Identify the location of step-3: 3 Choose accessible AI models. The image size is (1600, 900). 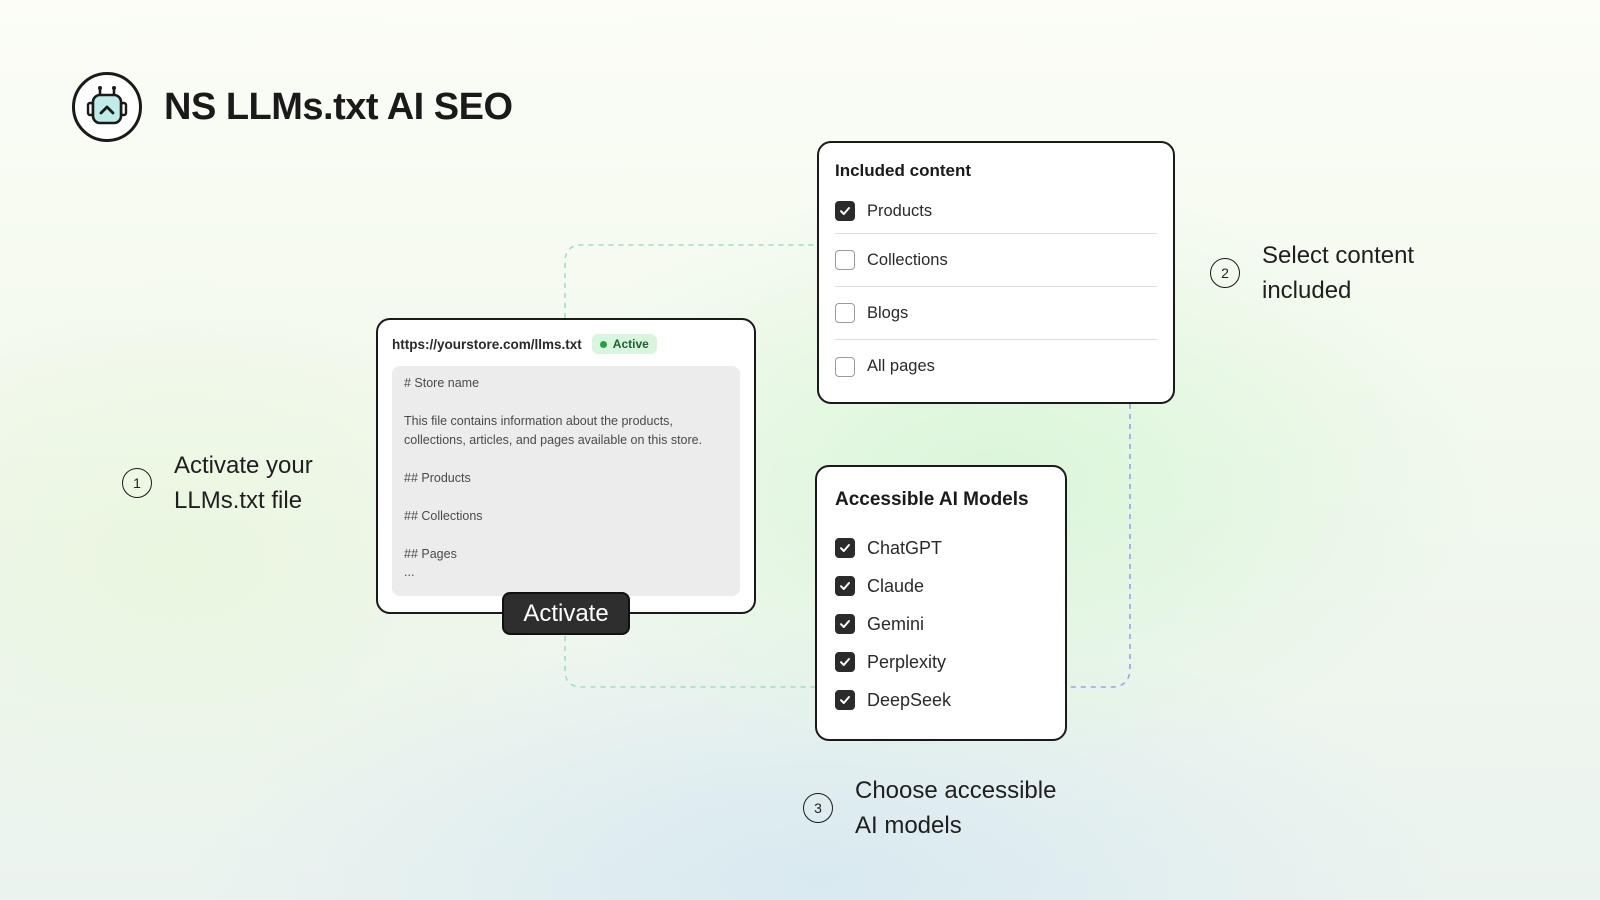
(929, 808).